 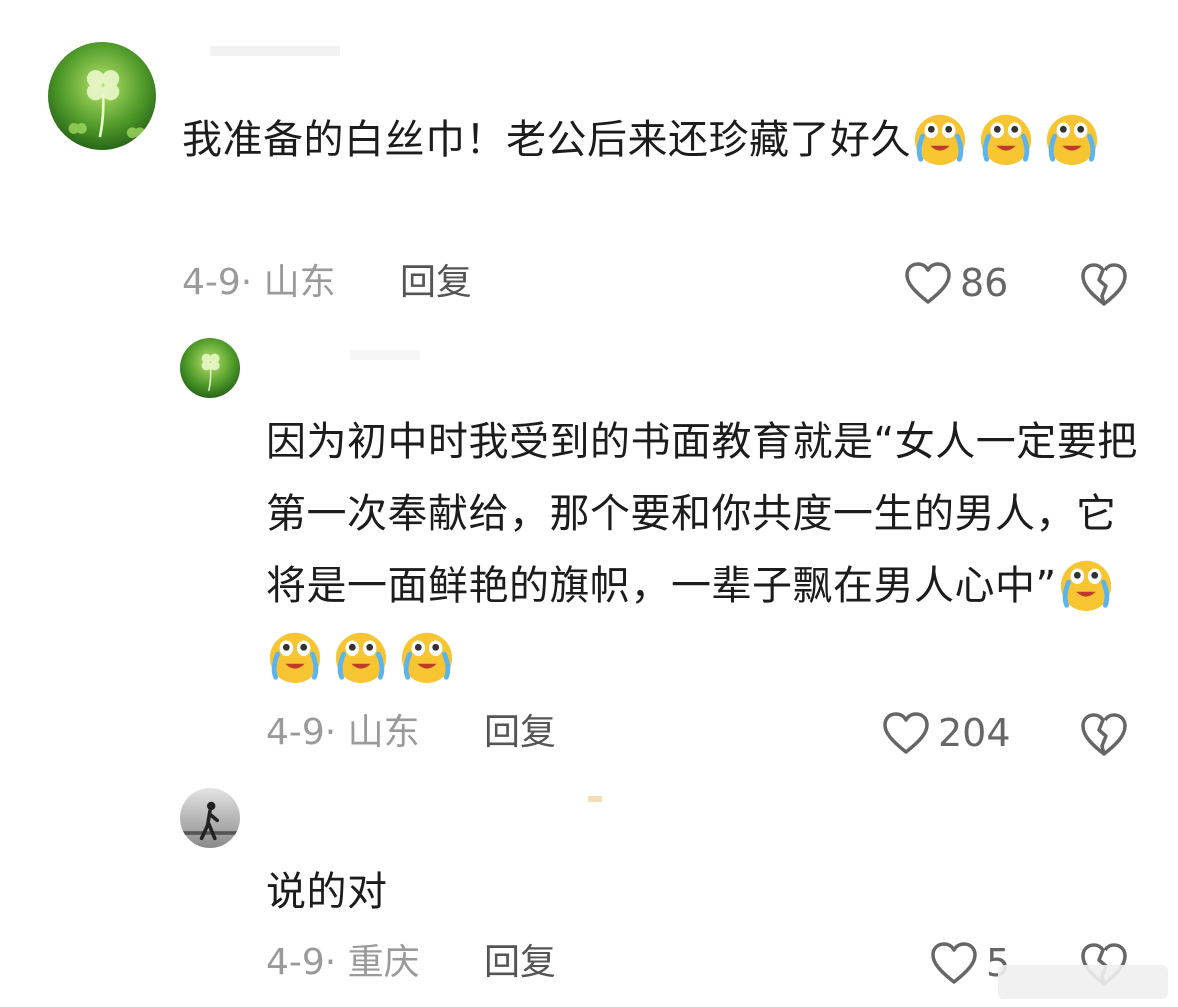 I want to click on comment-body: 我准备的白丝巾！老公后来还珍藏了好久, so click(x=546, y=140).